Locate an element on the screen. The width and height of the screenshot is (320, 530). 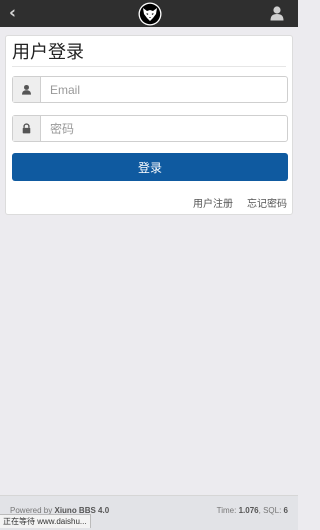
email-field-group is located at coordinates (150, 89).